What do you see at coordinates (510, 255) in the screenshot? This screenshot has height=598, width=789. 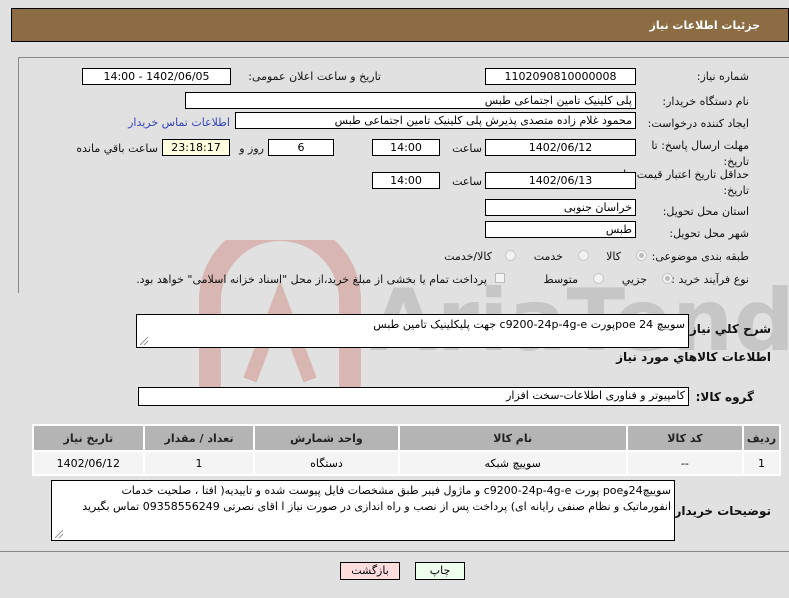 I see `category-radio-goods-service` at bounding box center [510, 255].